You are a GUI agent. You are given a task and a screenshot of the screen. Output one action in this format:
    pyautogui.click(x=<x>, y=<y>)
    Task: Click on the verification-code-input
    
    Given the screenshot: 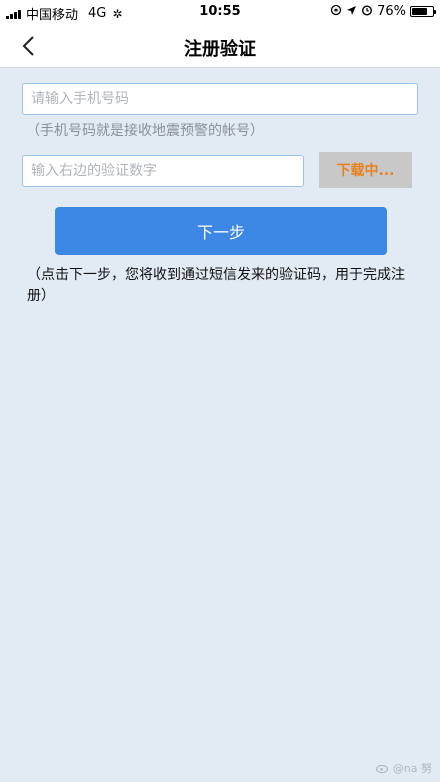 What is the action you would take?
    pyautogui.click(x=163, y=171)
    